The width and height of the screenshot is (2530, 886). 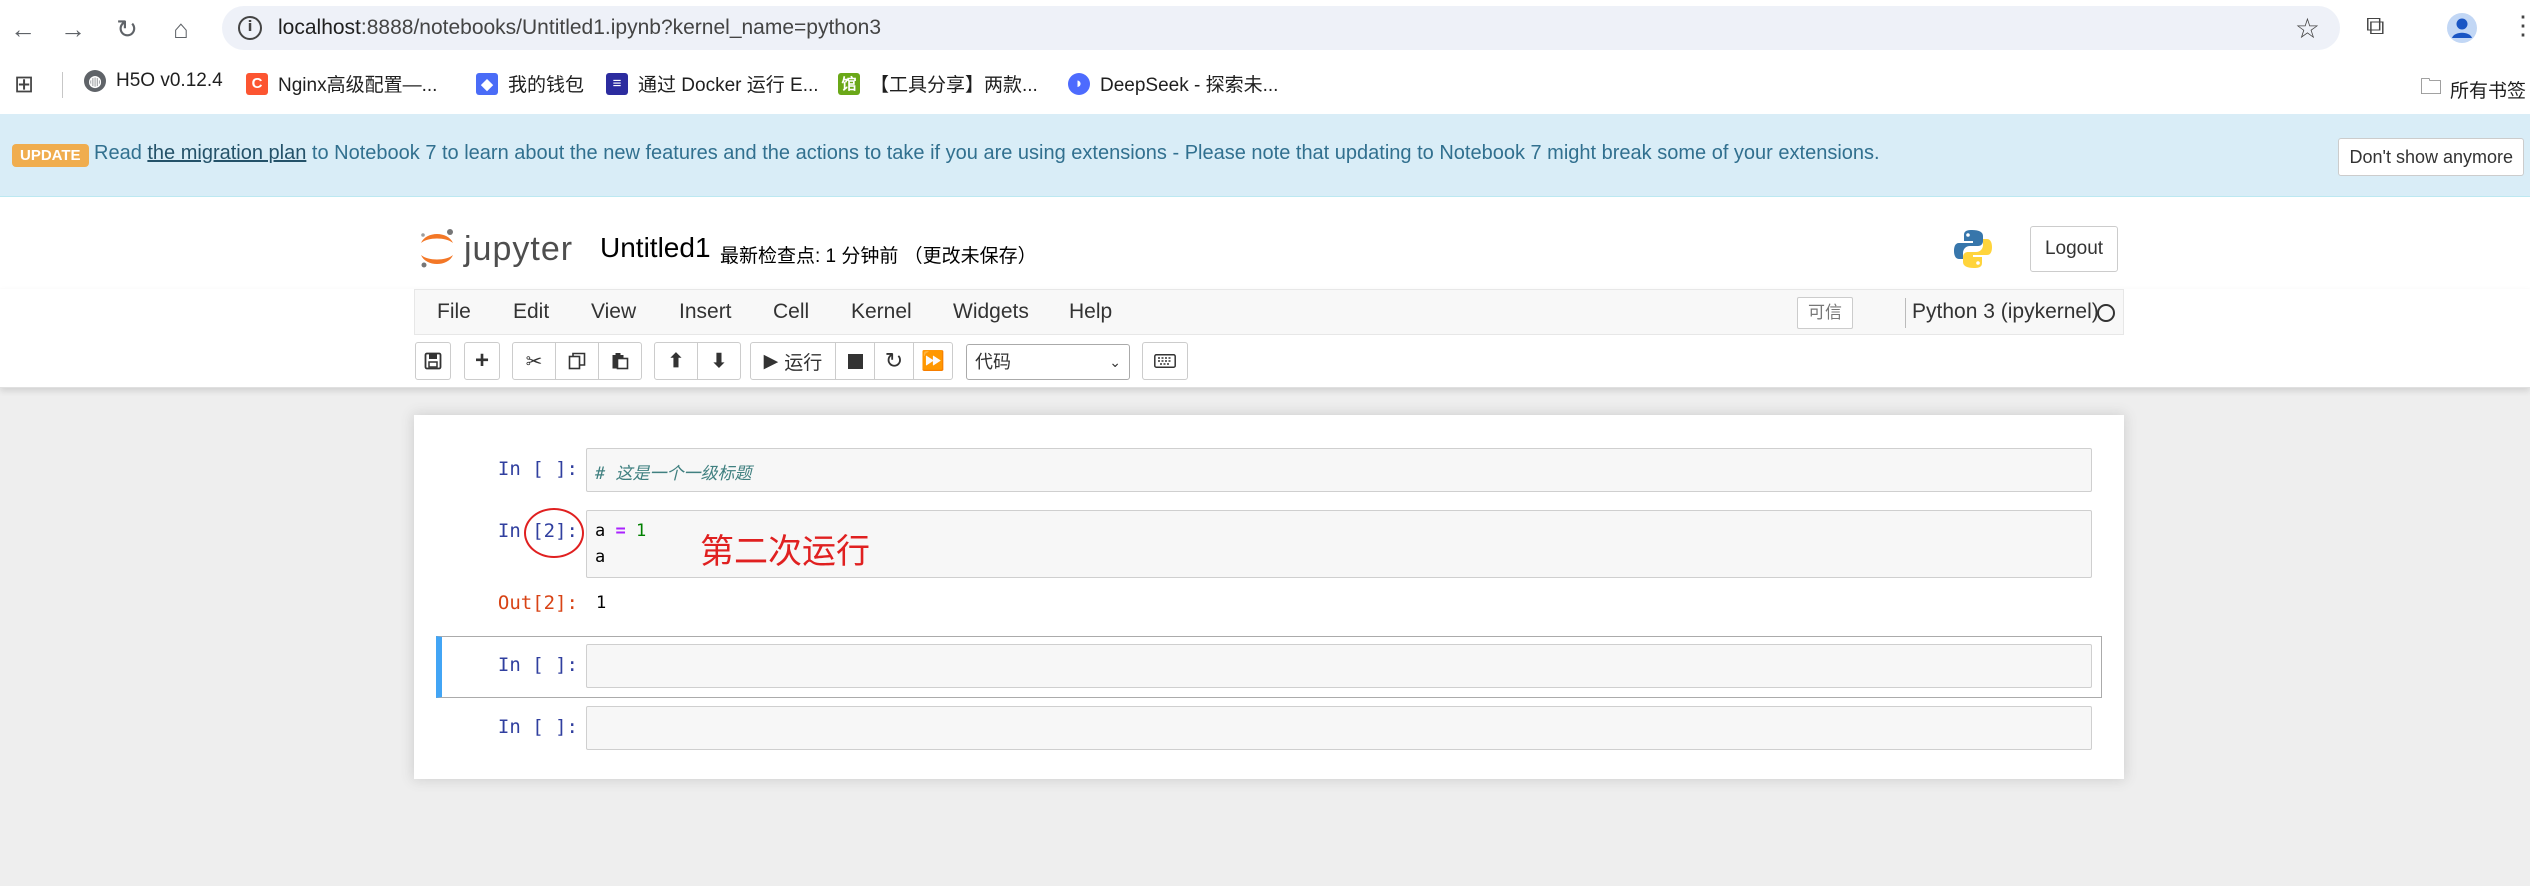 What do you see at coordinates (601, 603) in the screenshot?
I see `cell-output: 1` at bounding box center [601, 603].